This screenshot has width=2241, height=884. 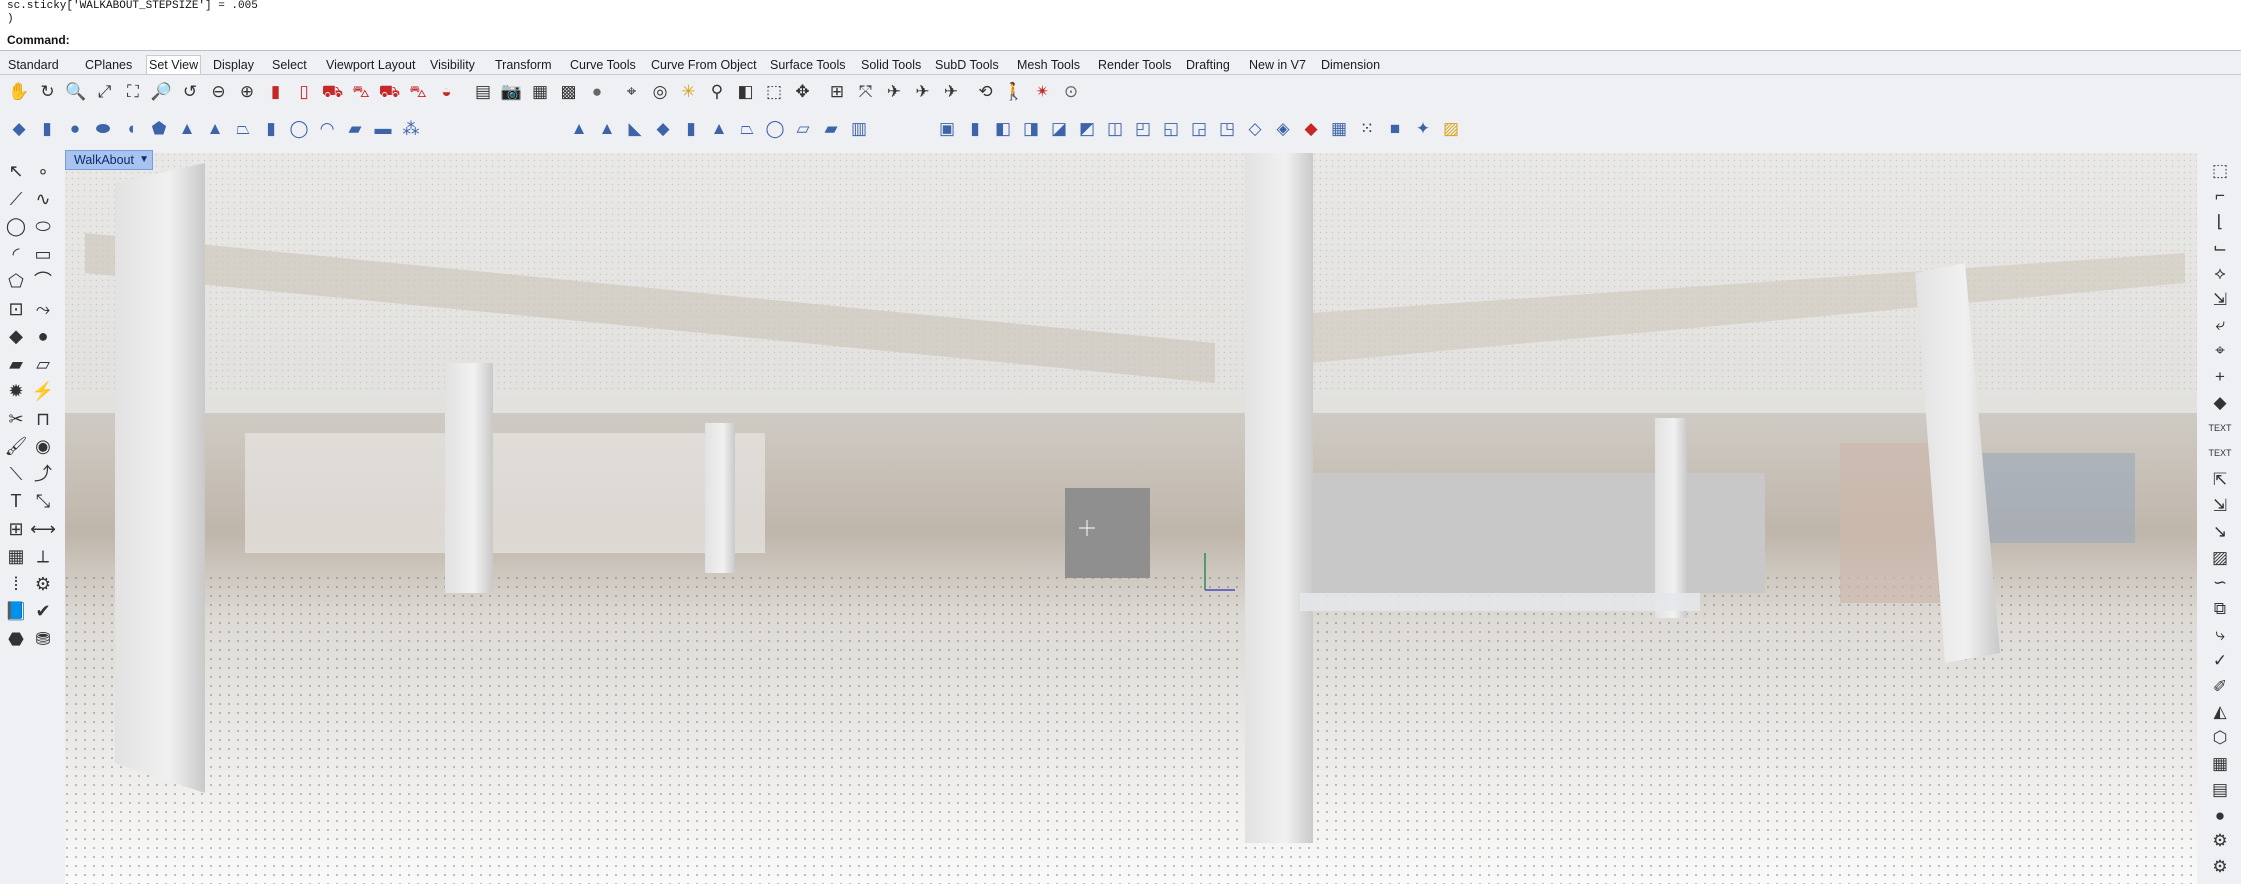 I want to click on tab-set-view: Set View, so click(x=174, y=64).